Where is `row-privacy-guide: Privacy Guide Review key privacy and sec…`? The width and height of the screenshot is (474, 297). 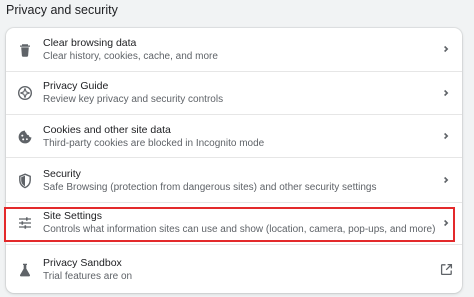 row-privacy-guide: Privacy Guide Review key privacy and sec… is located at coordinates (234, 92).